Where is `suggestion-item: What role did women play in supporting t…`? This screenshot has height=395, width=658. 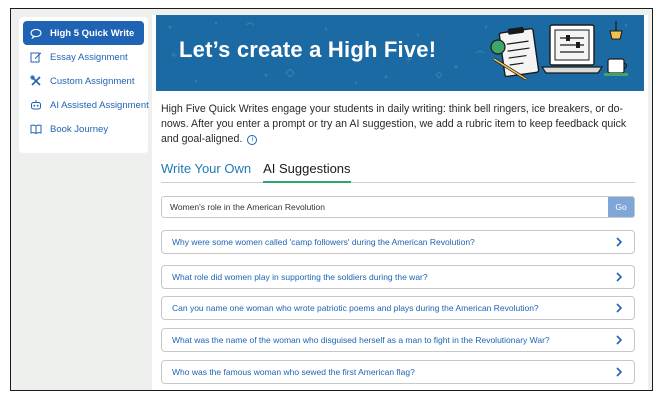 suggestion-item: What role did women play in supporting t… is located at coordinates (398, 277).